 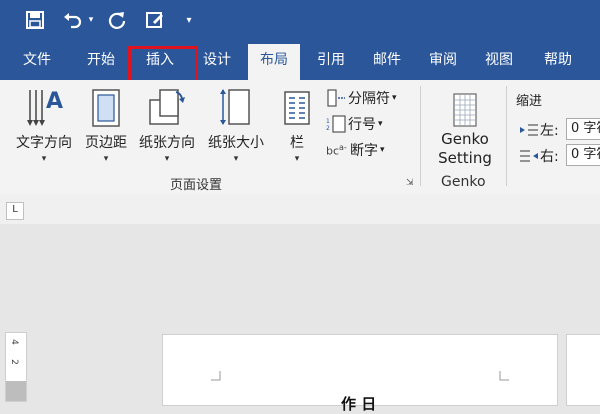 I want to click on tab-selector: L, so click(x=15, y=211).